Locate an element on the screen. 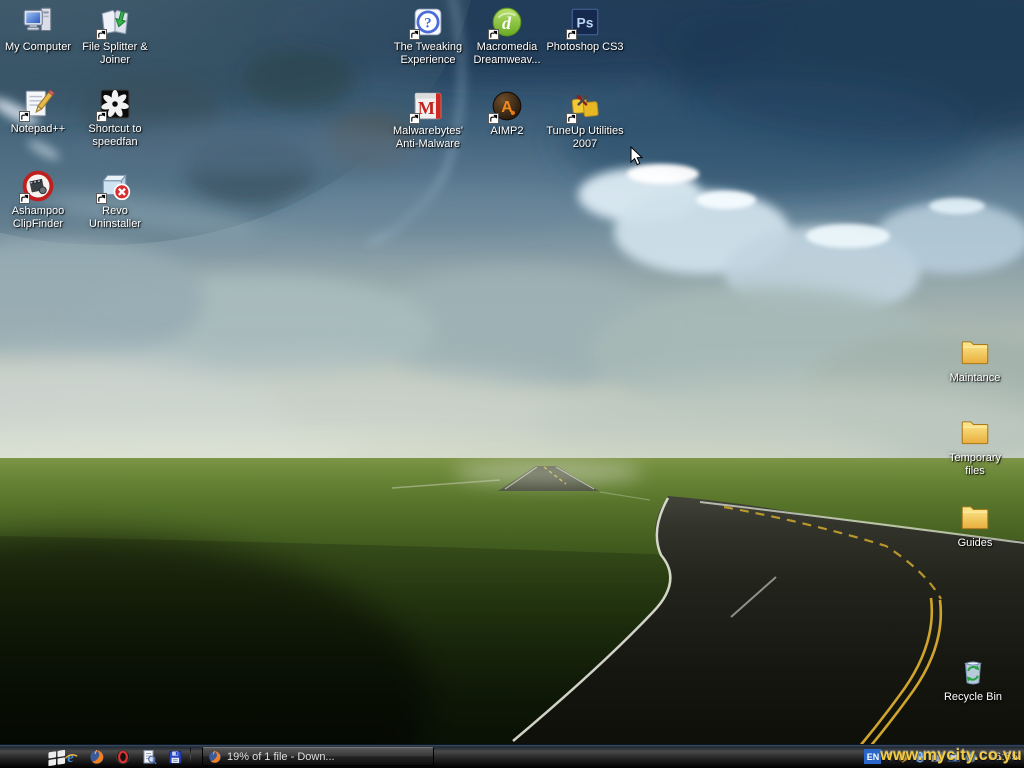 This screenshot has width=1024, height=768. quicklaunch-document-magnifier is located at coordinates (149, 757).